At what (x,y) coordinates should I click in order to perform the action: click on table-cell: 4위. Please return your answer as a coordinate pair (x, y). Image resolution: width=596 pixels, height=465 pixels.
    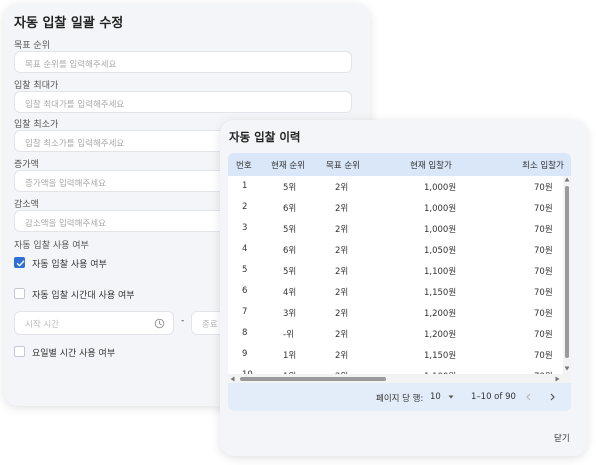
    Looking at the image, I should click on (290, 293).